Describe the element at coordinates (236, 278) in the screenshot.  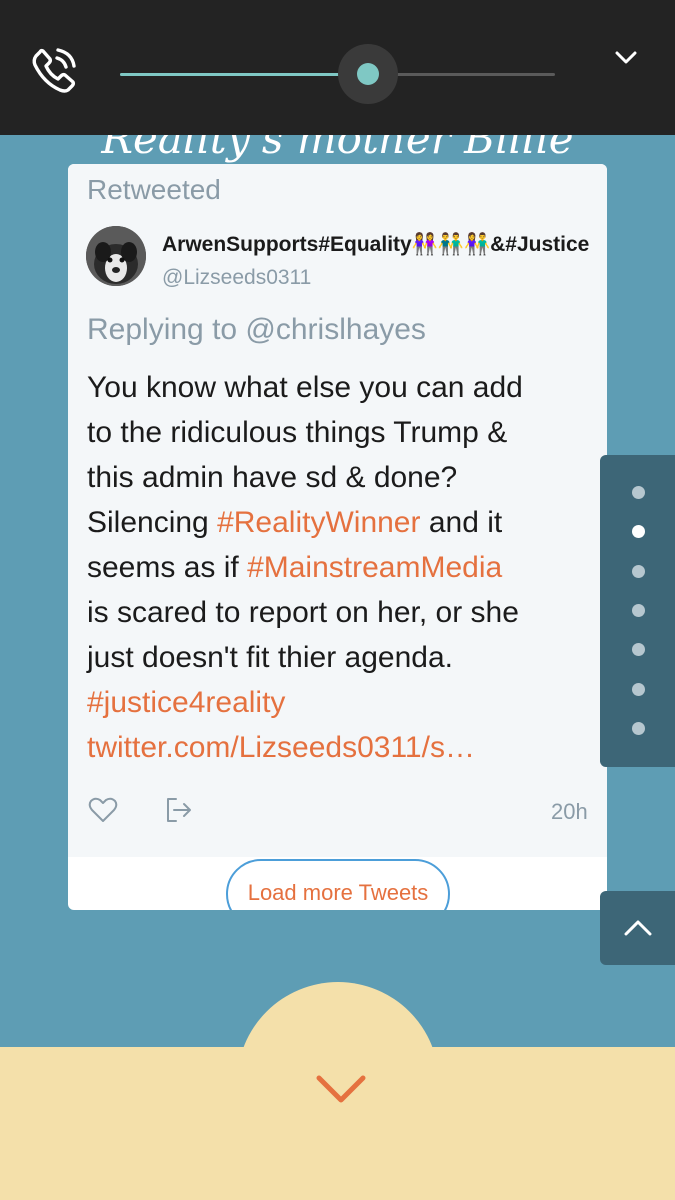
I see `user-handle: @Lizseeds0311` at that location.